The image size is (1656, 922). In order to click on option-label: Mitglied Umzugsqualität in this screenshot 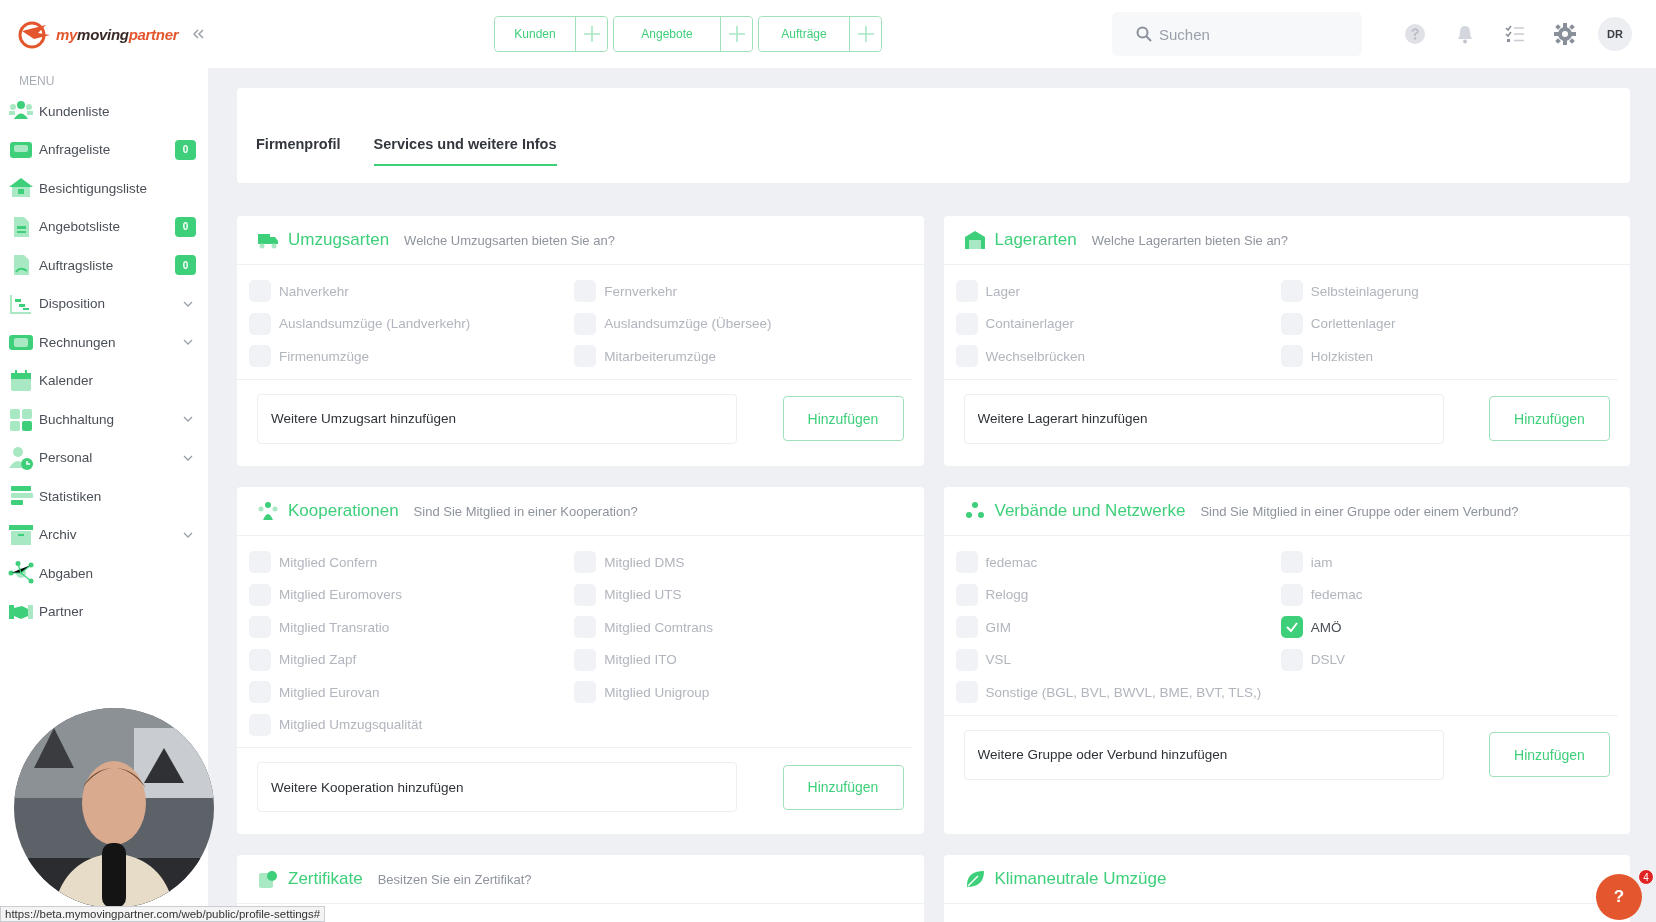, I will do `click(351, 725)`.